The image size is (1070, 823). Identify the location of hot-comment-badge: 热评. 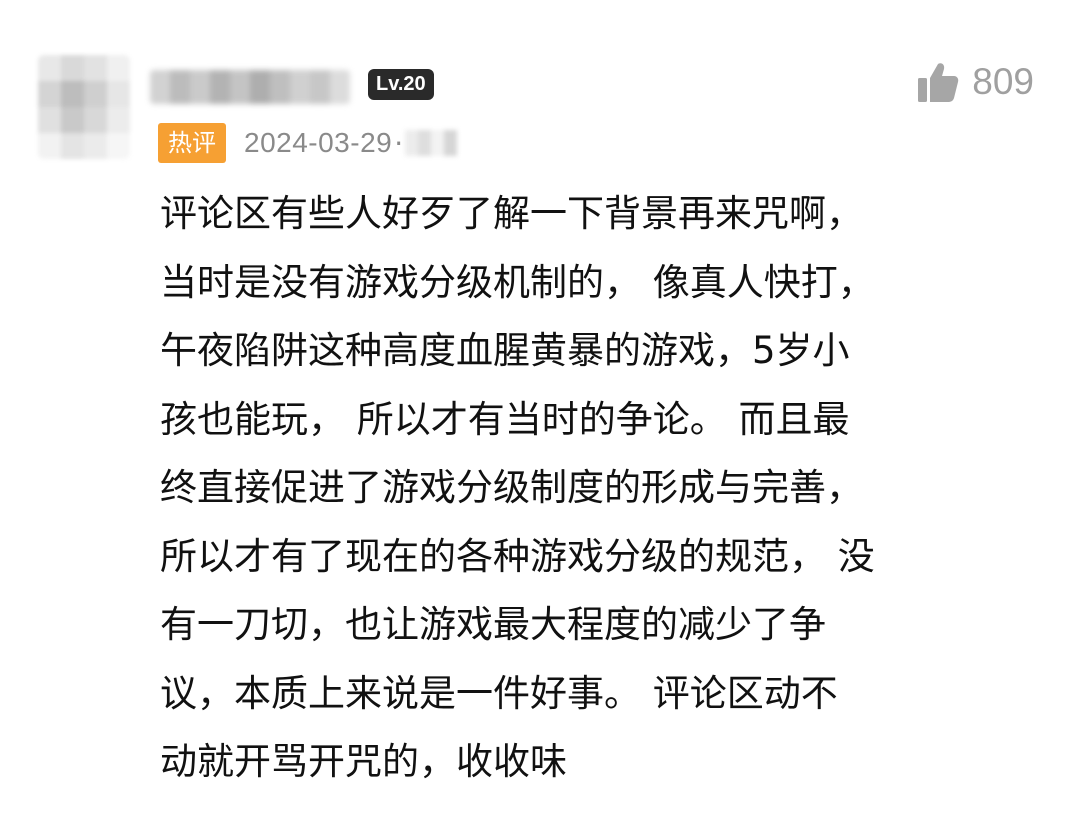
(192, 143).